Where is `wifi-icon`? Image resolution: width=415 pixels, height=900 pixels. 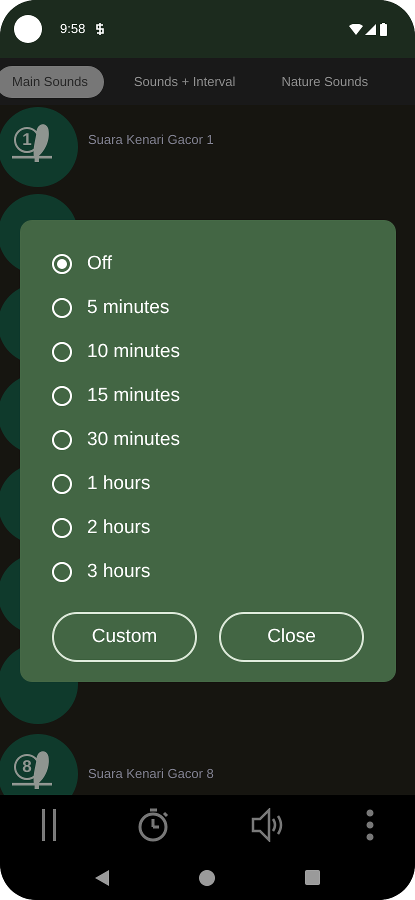 wifi-icon is located at coordinates (356, 29).